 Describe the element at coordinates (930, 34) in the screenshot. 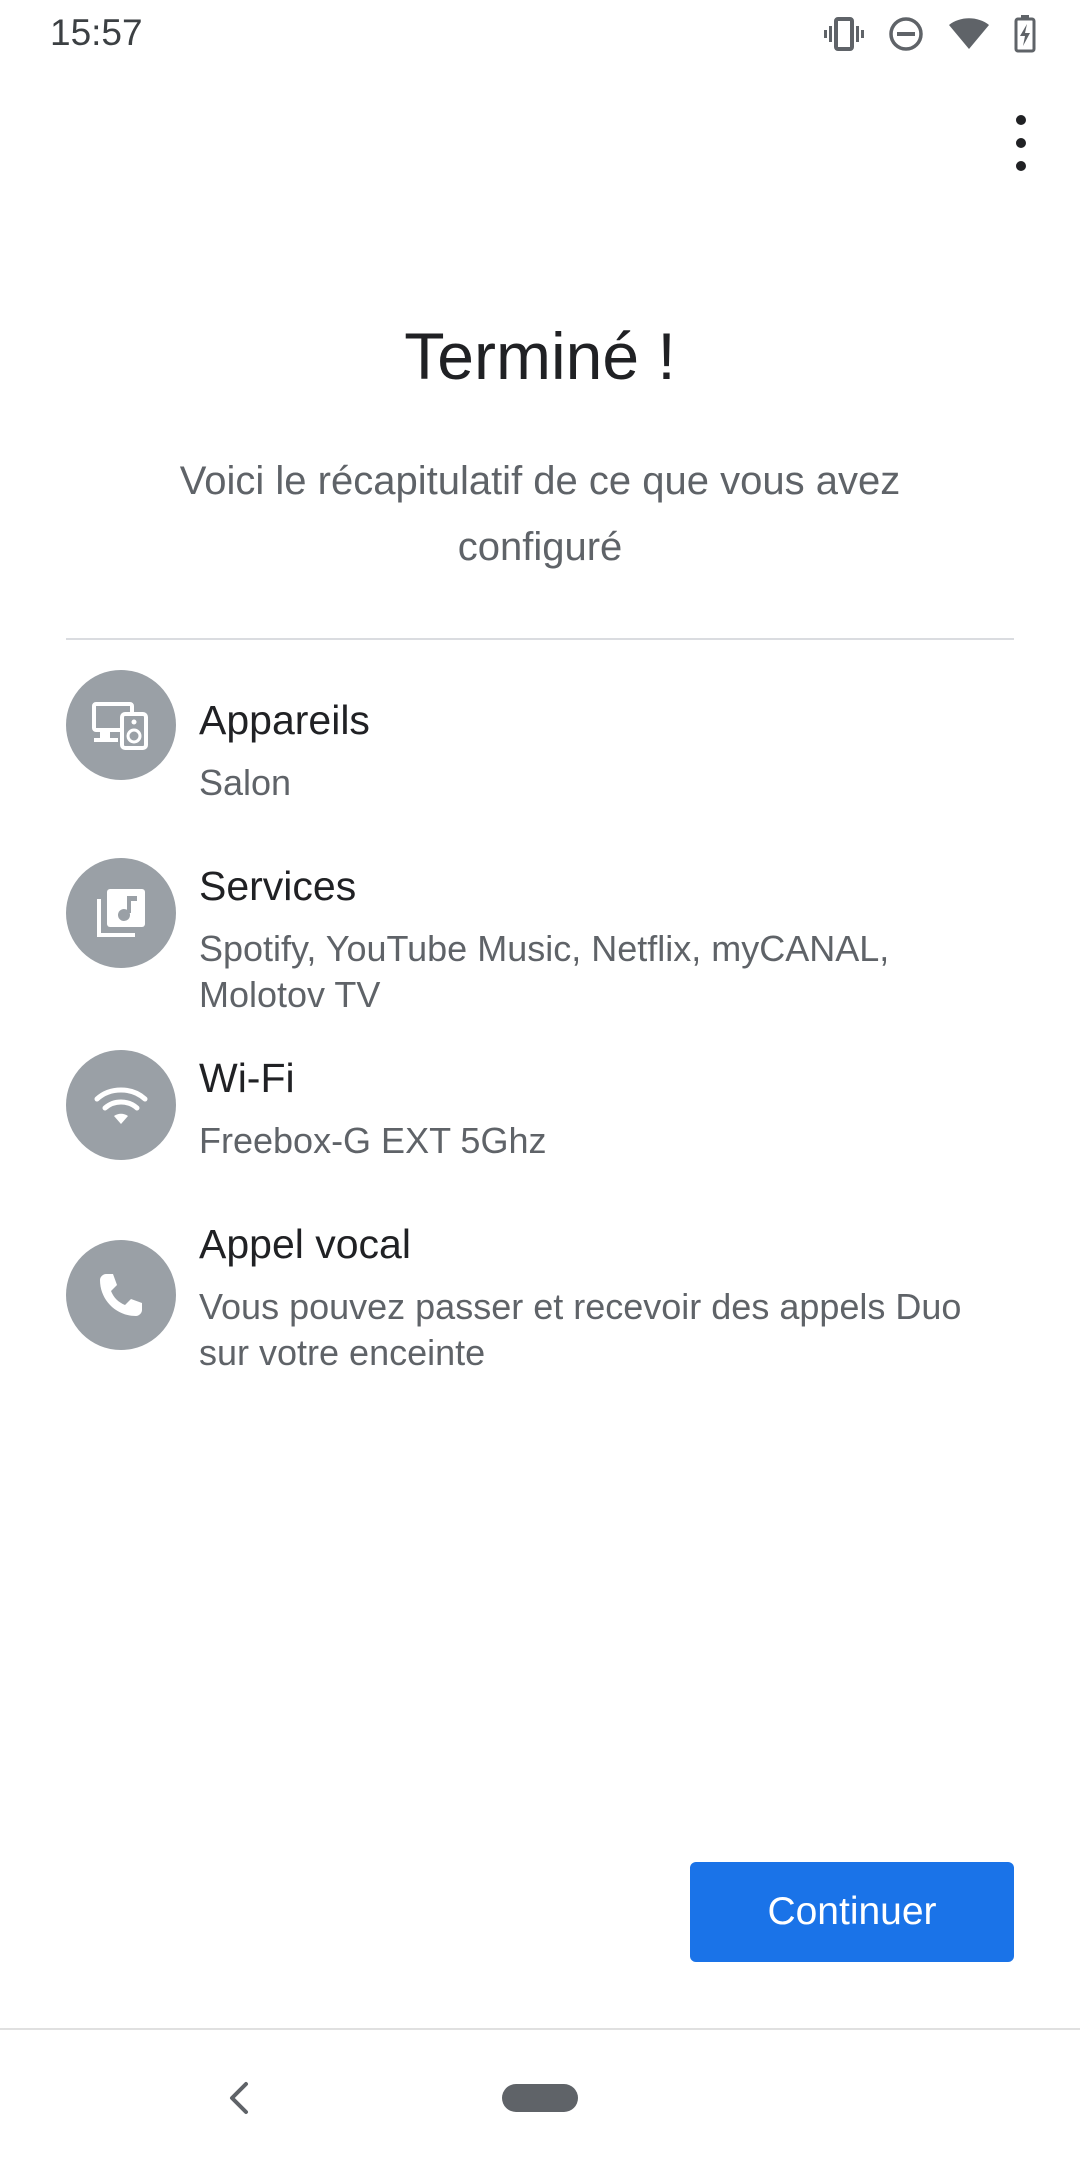

I see `status-icons` at that location.